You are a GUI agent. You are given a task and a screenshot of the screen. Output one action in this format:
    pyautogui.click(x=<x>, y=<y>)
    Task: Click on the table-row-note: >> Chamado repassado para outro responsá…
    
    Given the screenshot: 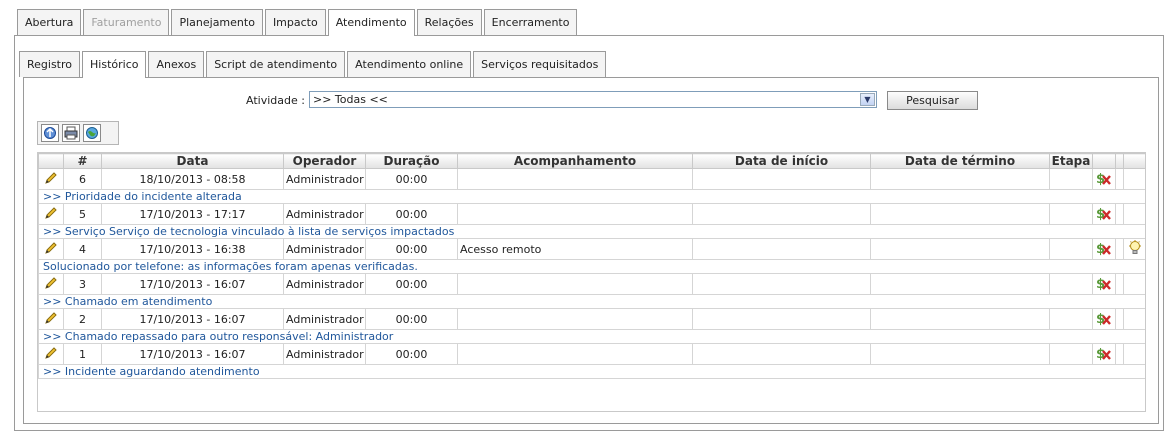 What is the action you would take?
    pyautogui.click(x=591, y=336)
    